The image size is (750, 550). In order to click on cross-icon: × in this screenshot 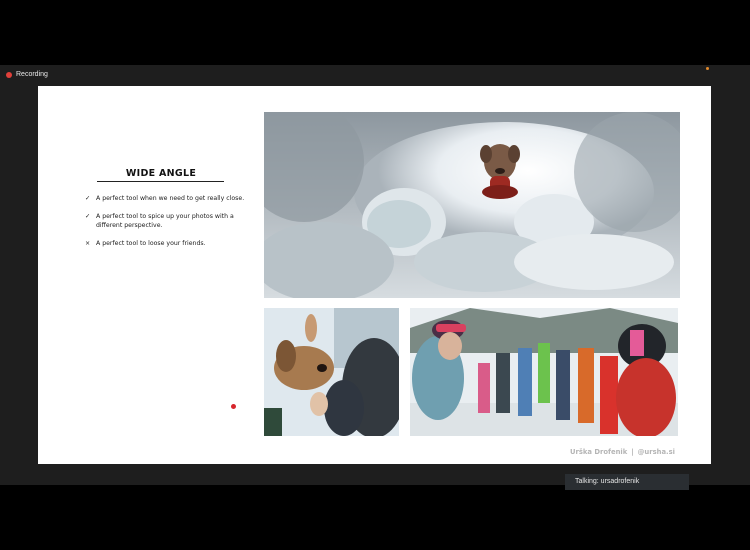, I will do `click(88, 243)`.